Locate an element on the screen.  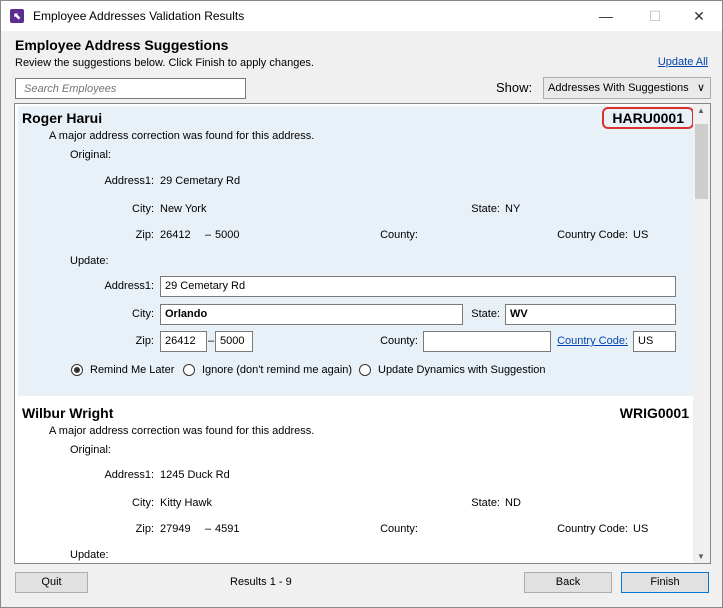
employee-id: WRIG0001 is located at coordinates (654, 413).